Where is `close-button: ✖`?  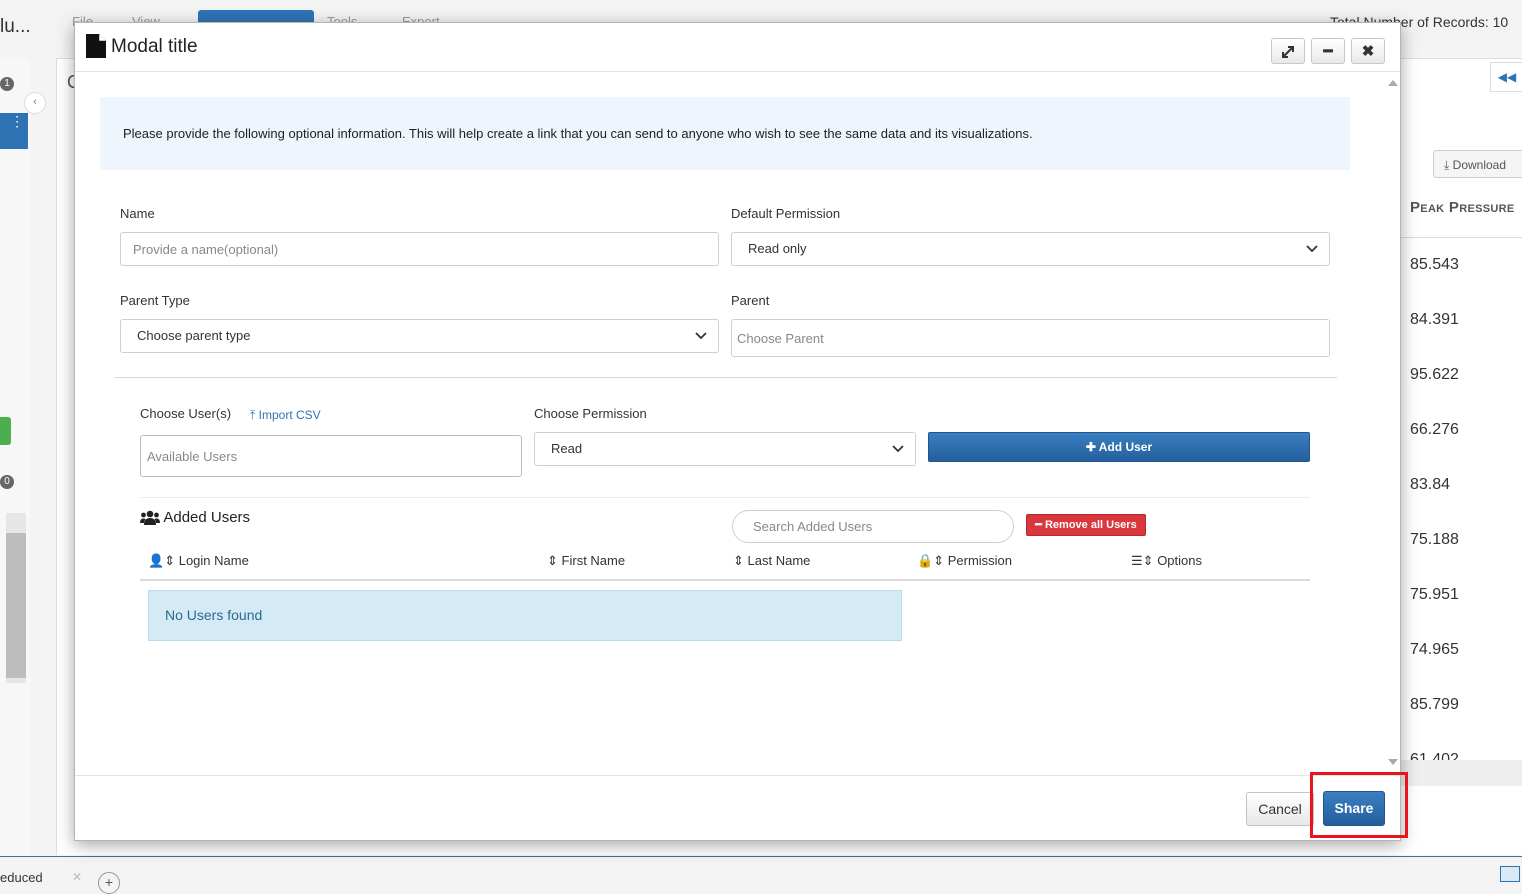 close-button: ✖ is located at coordinates (1368, 51).